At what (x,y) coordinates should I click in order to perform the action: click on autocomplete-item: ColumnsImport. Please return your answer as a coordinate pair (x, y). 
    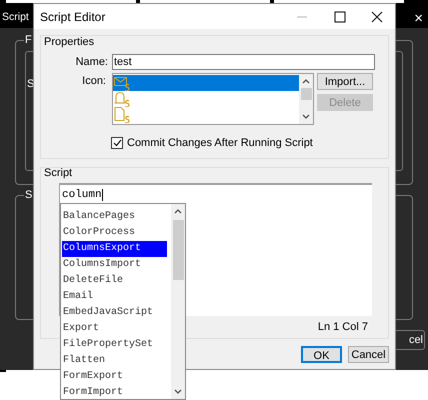
    Looking at the image, I should click on (114, 265).